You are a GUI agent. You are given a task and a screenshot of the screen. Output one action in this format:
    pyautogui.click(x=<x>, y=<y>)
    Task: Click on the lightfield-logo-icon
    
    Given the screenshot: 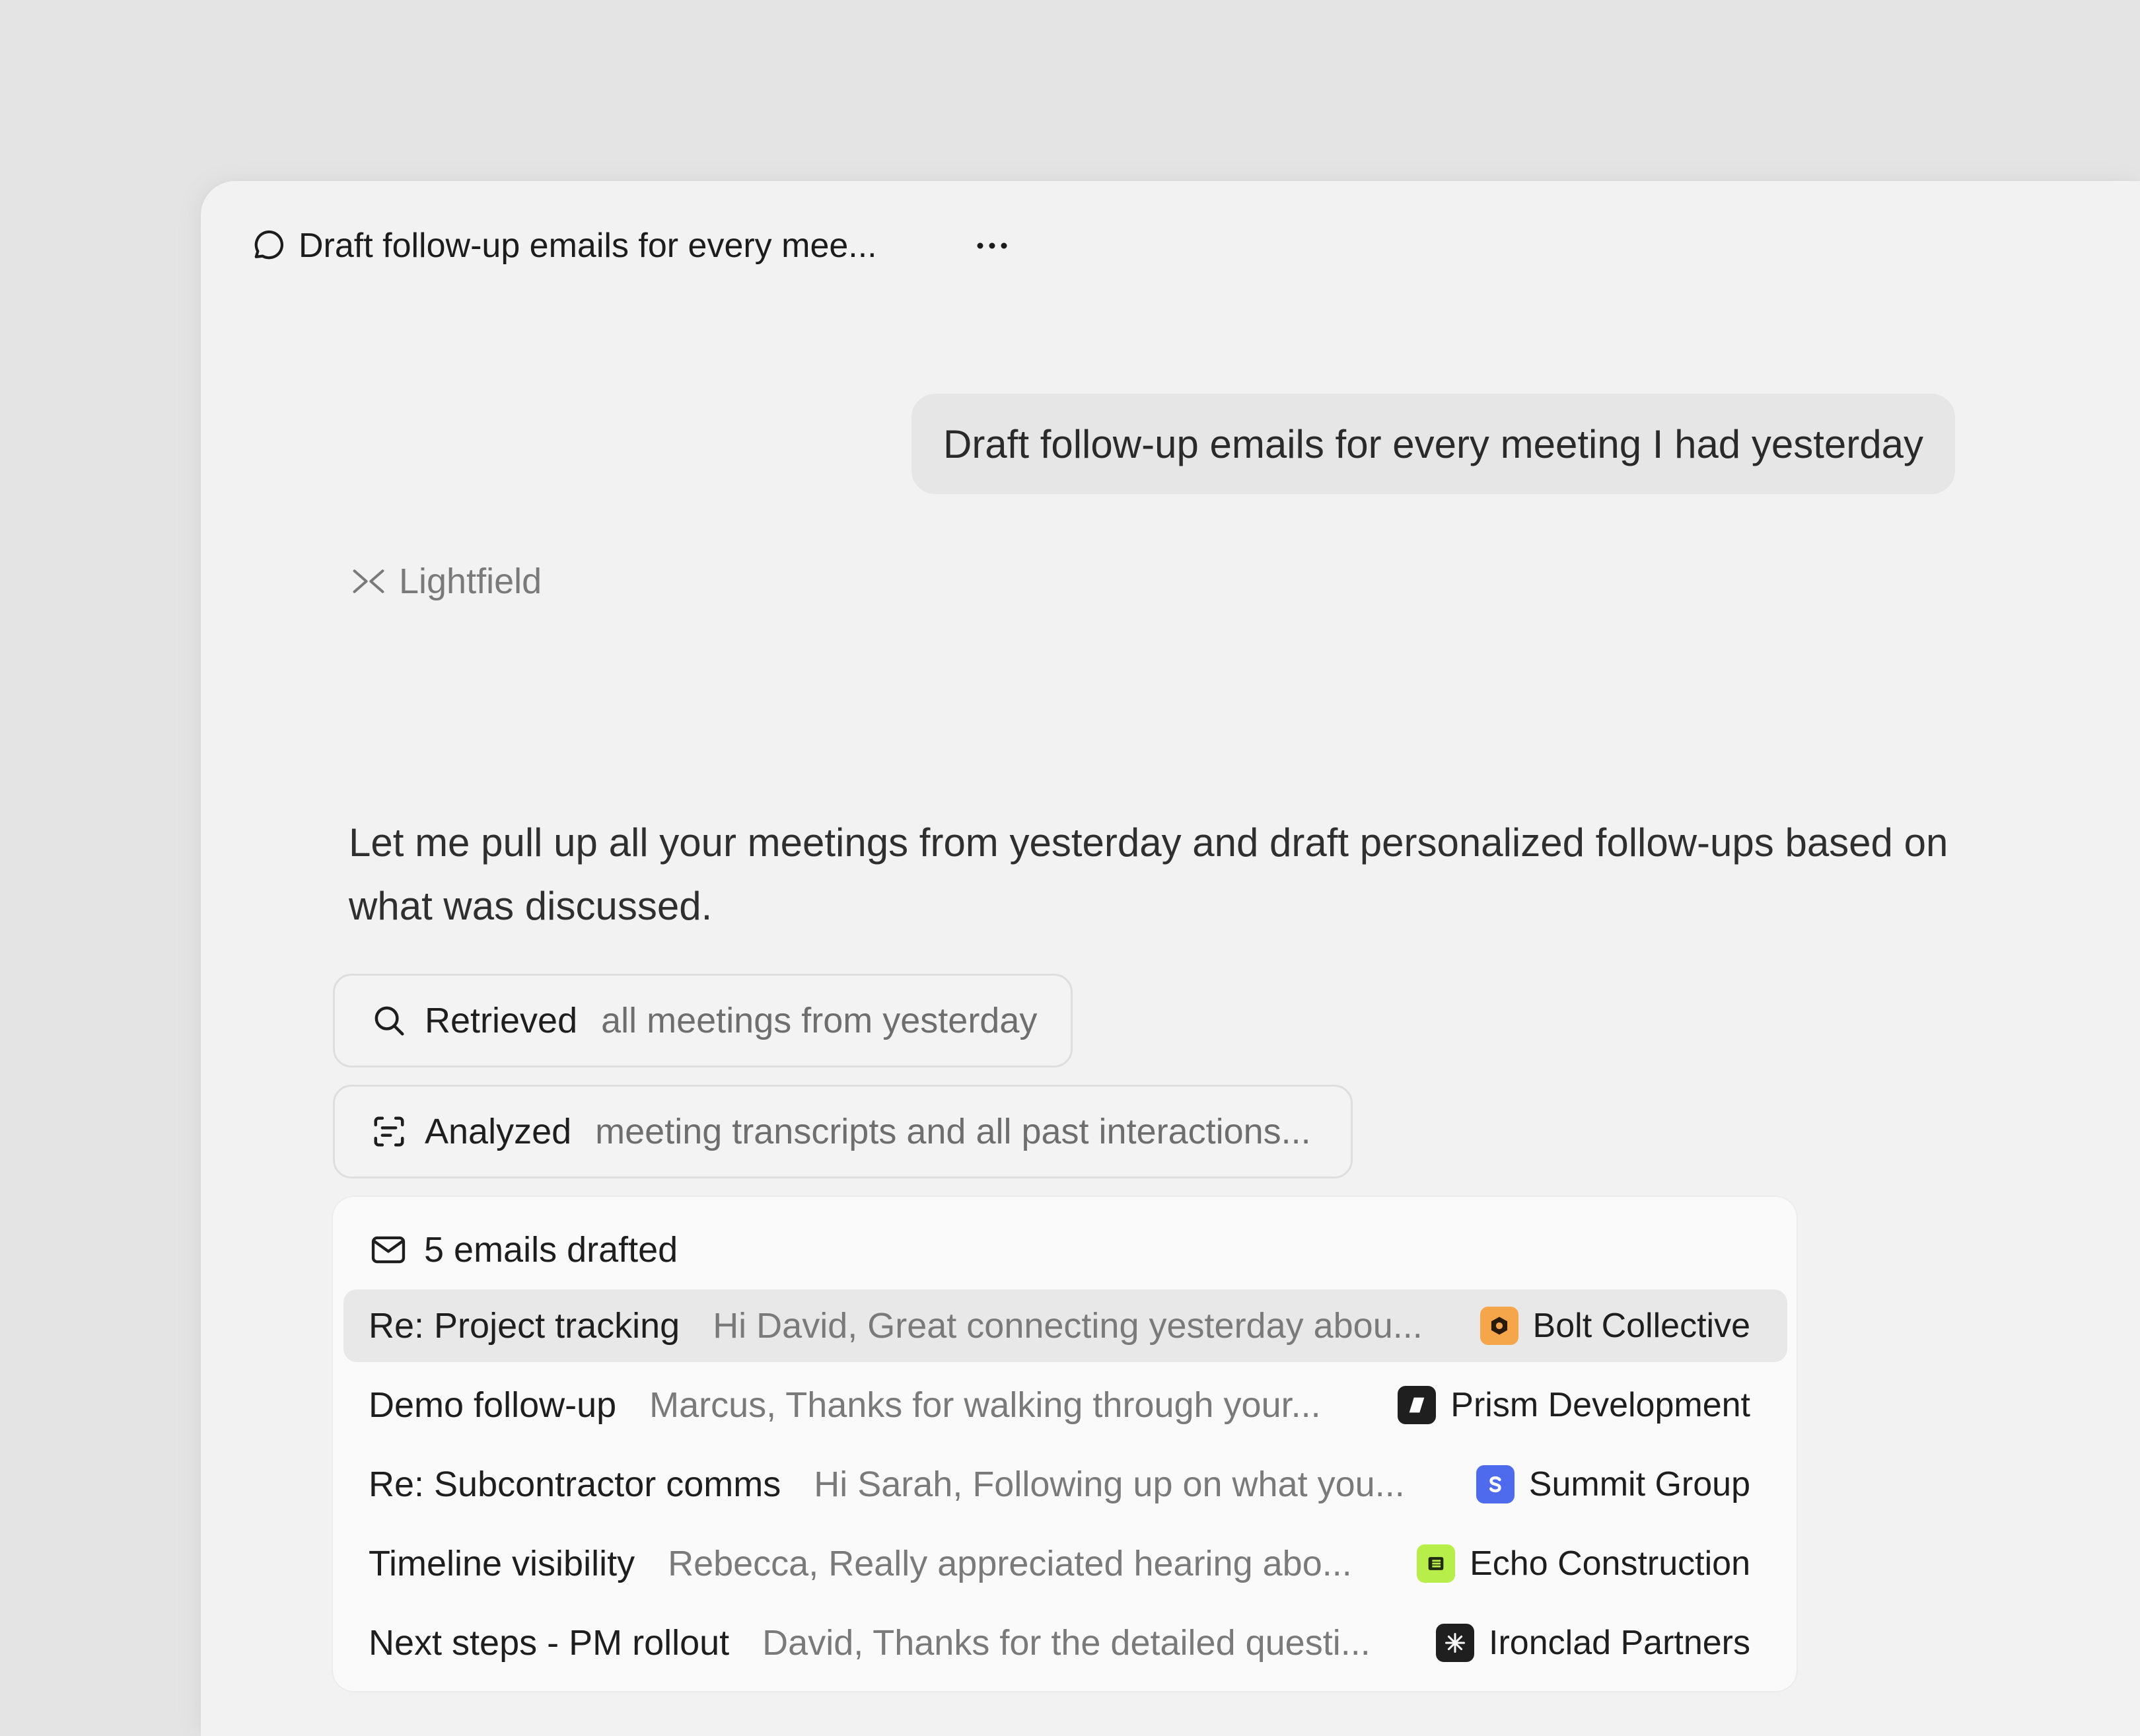 What is the action you would take?
    pyautogui.click(x=368, y=581)
    